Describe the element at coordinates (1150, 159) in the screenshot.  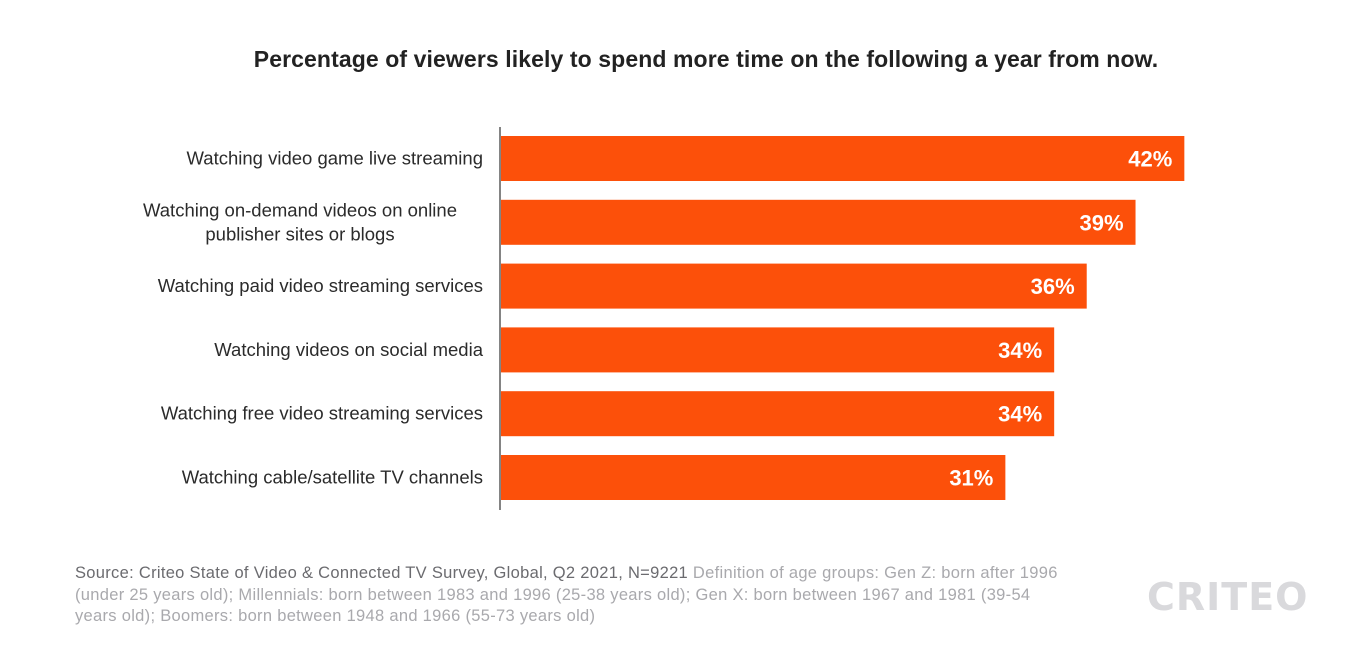
I see `value-label-0: 42%` at that location.